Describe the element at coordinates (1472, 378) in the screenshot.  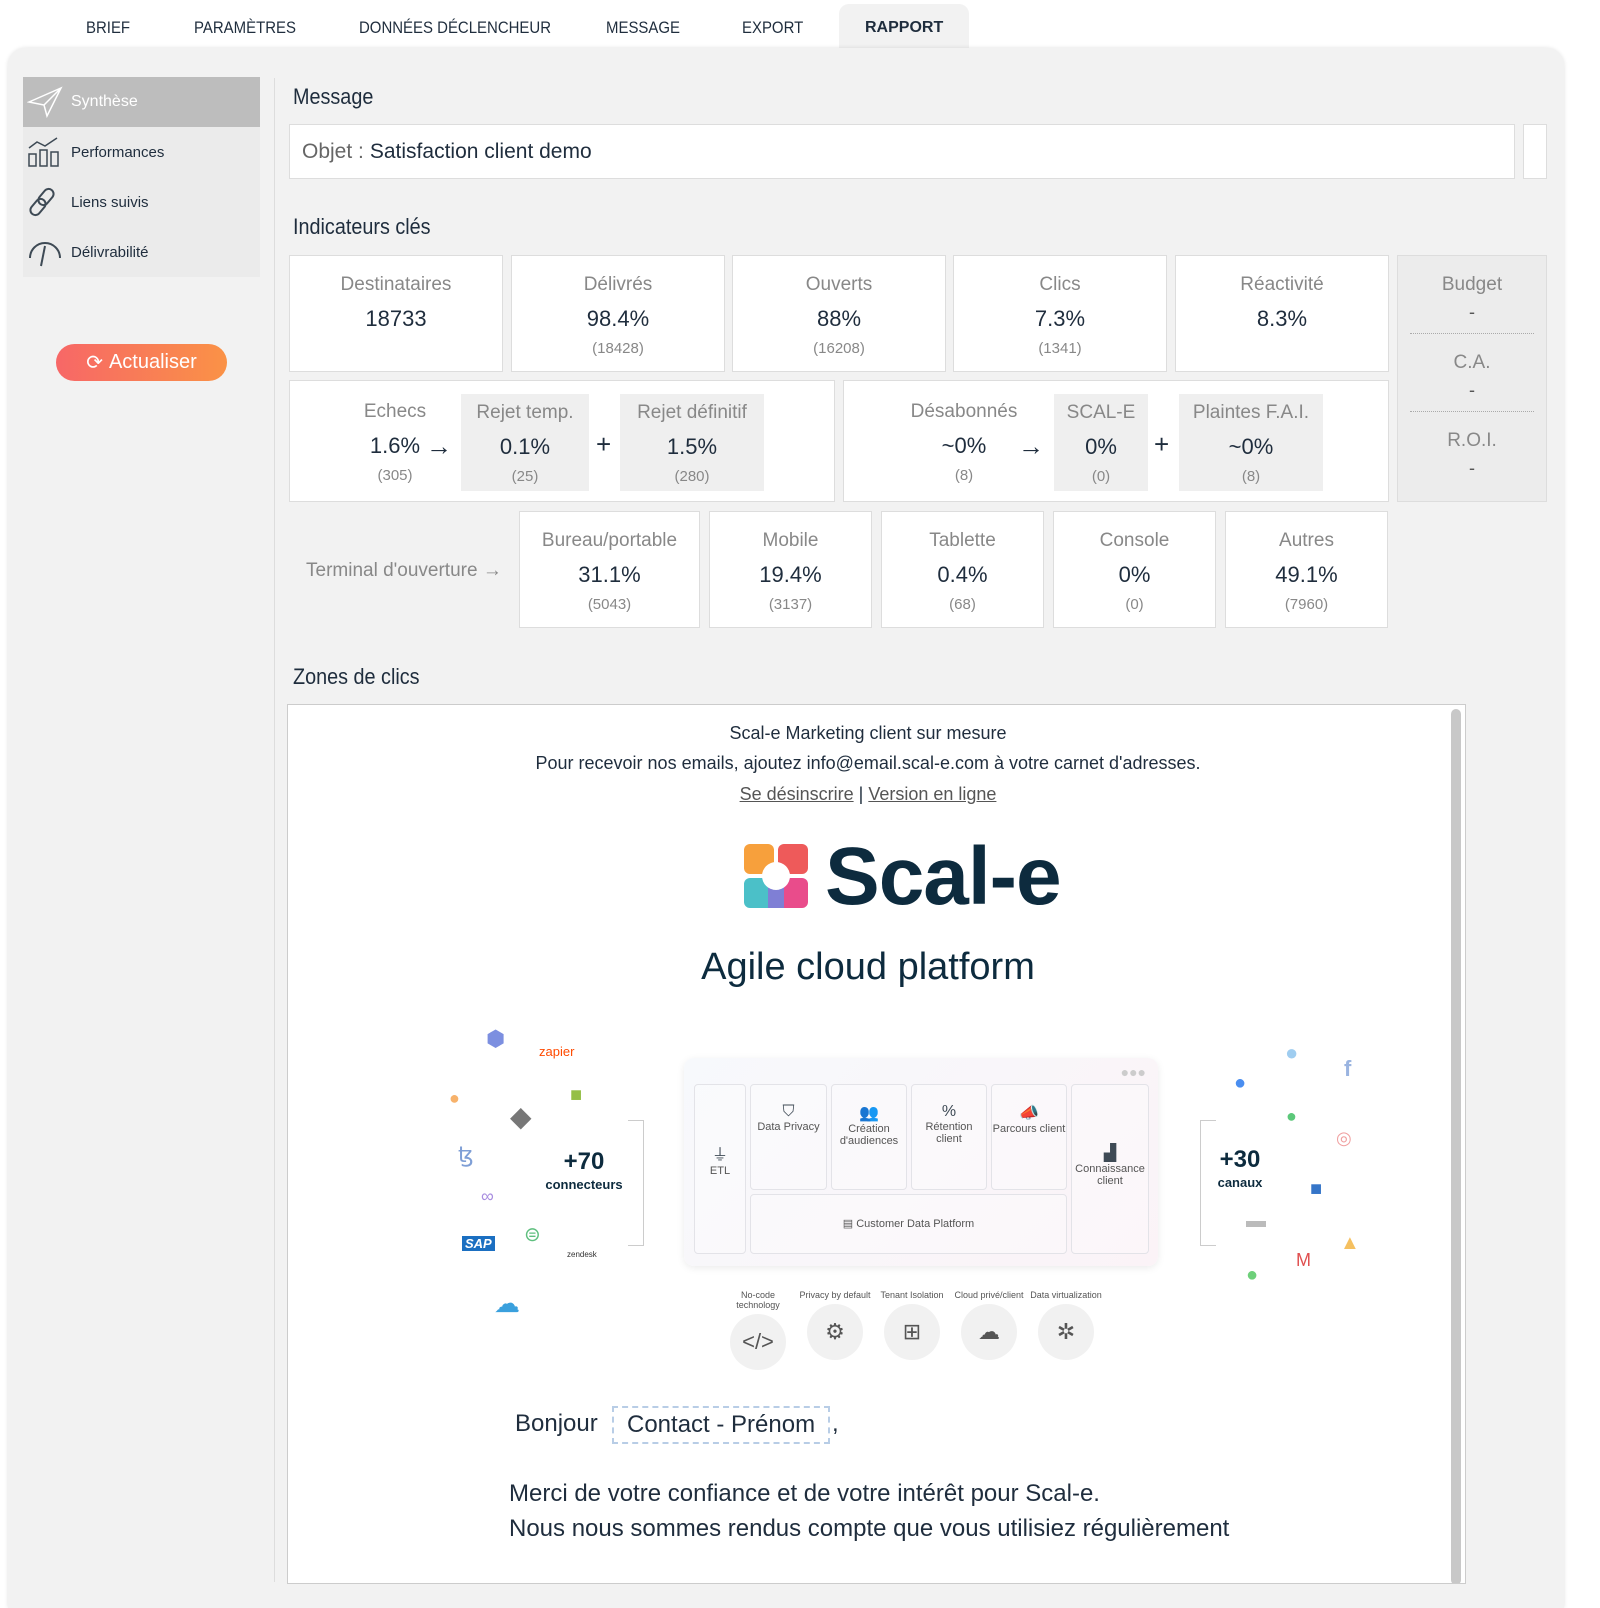
I see `budget-card: Budget - C.A. - R.O.I. -` at that location.